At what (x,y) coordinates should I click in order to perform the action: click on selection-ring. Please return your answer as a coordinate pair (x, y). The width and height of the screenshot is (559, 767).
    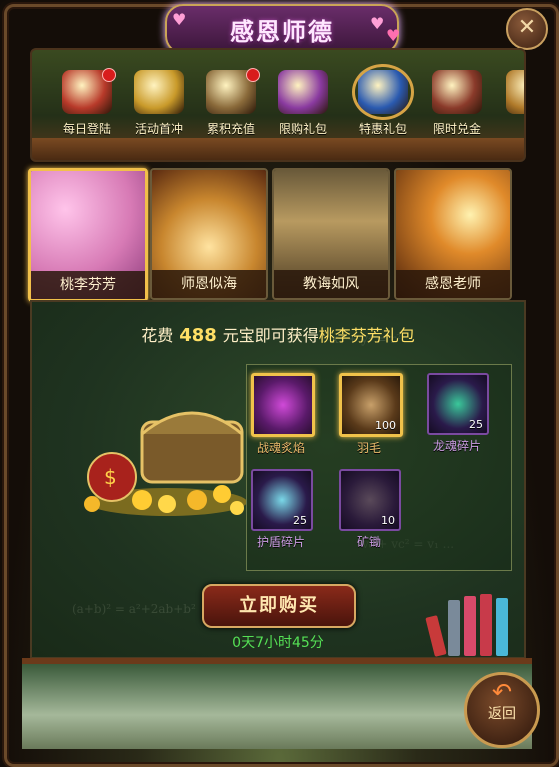
    Looking at the image, I should click on (383, 92).